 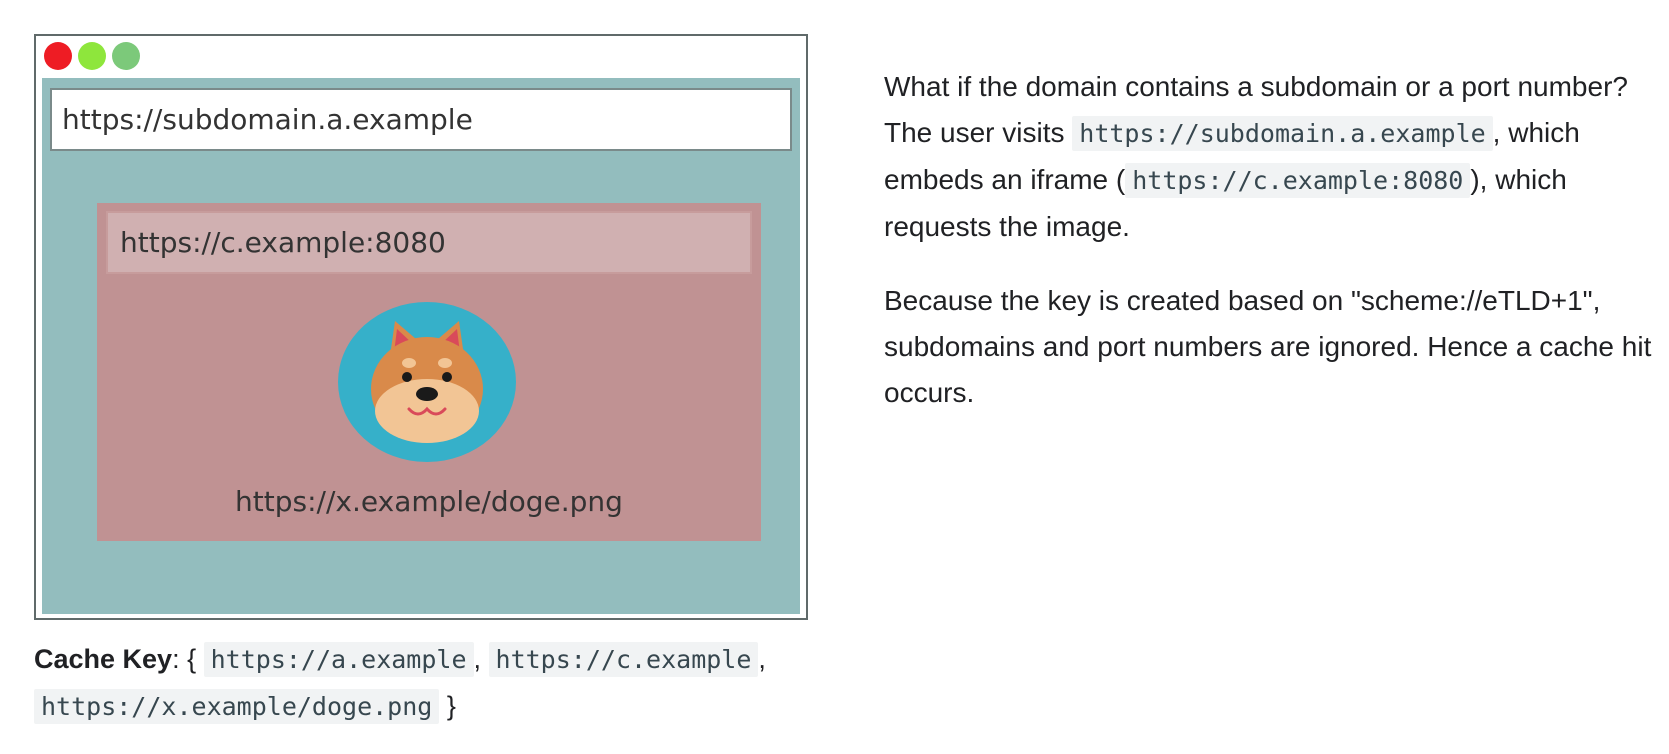 What do you see at coordinates (237, 706) in the screenshot?
I see `cache-key-resource: https://x.example/doge.png` at bounding box center [237, 706].